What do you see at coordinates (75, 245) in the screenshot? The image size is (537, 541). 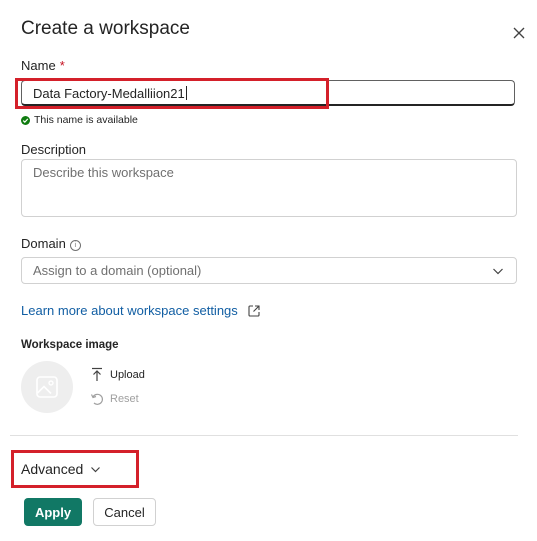 I see `info-icon: i` at bounding box center [75, 245].